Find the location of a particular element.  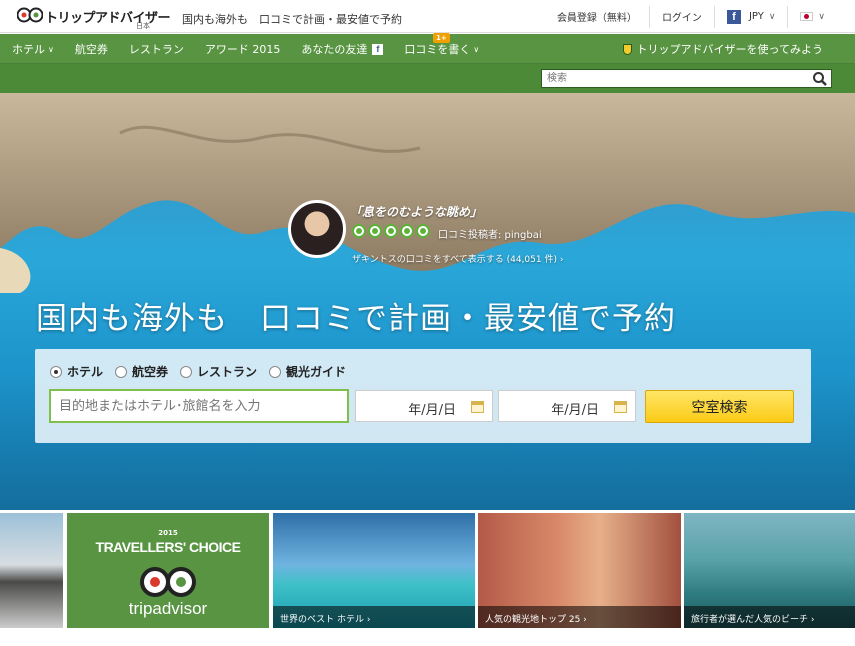

destination-input is located at coordinates (199, 406).